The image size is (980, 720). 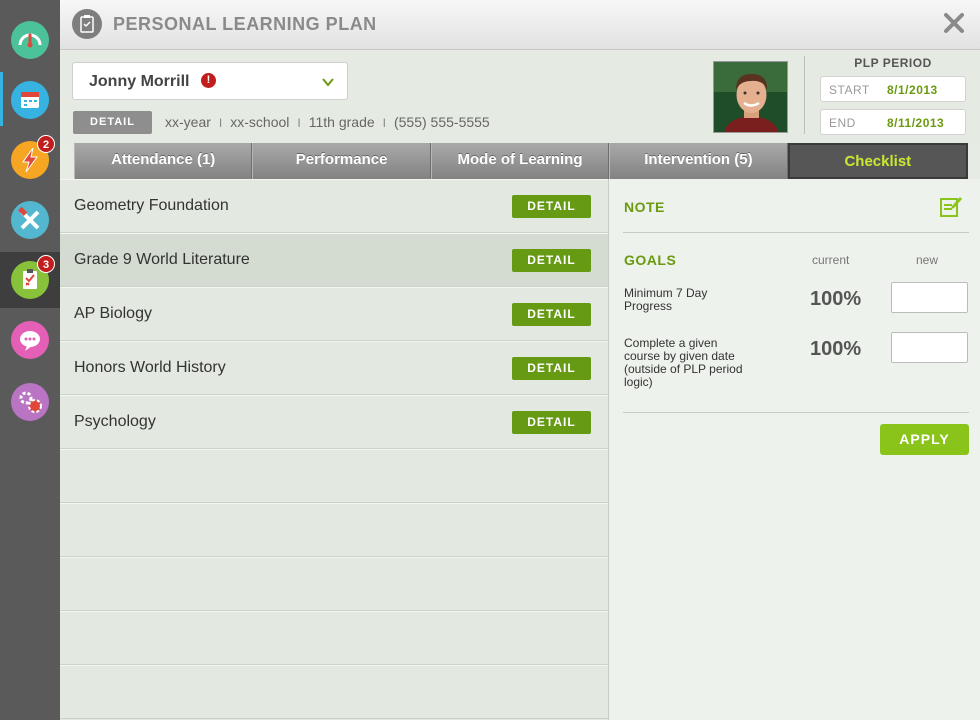 I want to click on sidebar-item-plp: 3, so click(x=30, y=280).